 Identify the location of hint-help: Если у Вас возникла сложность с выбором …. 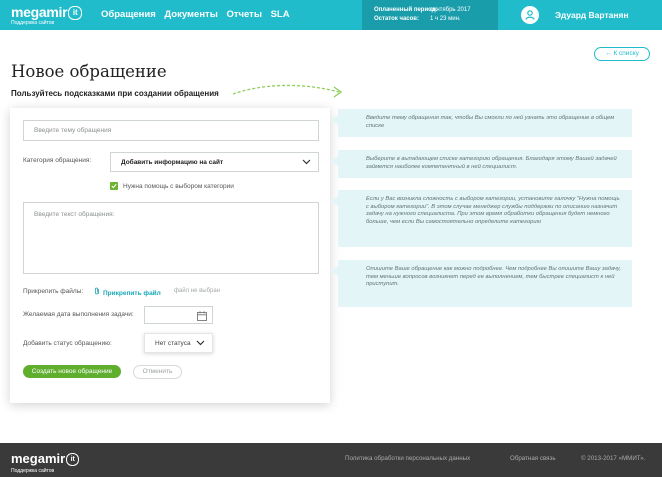
(481, 218).